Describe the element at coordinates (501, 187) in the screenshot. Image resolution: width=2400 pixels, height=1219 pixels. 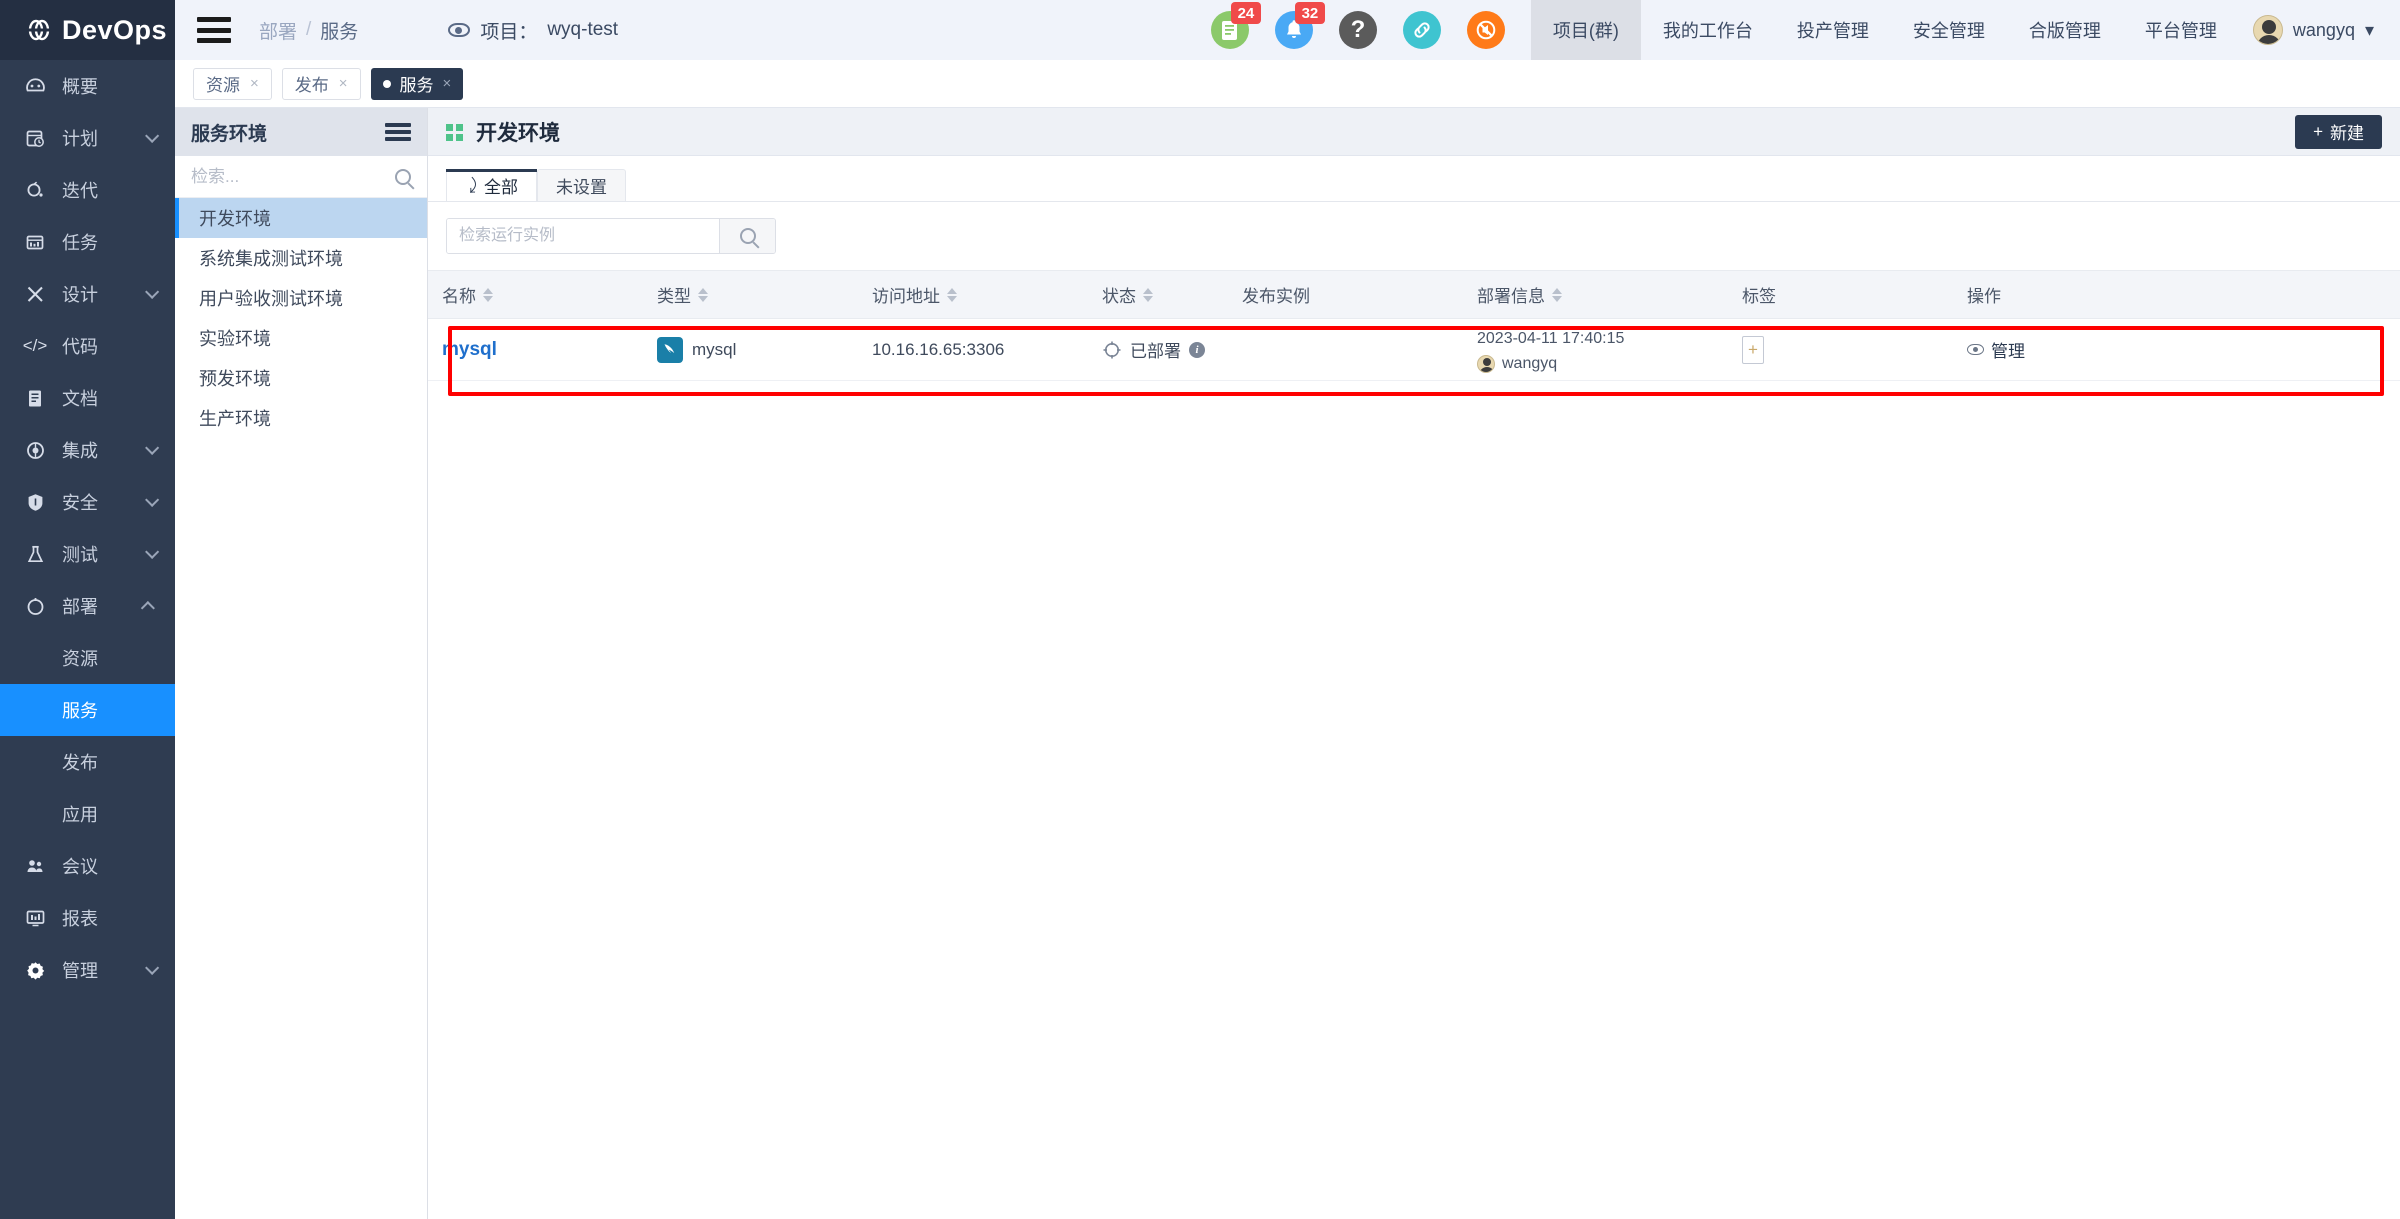
I see `tab-label: 全部` at that location.